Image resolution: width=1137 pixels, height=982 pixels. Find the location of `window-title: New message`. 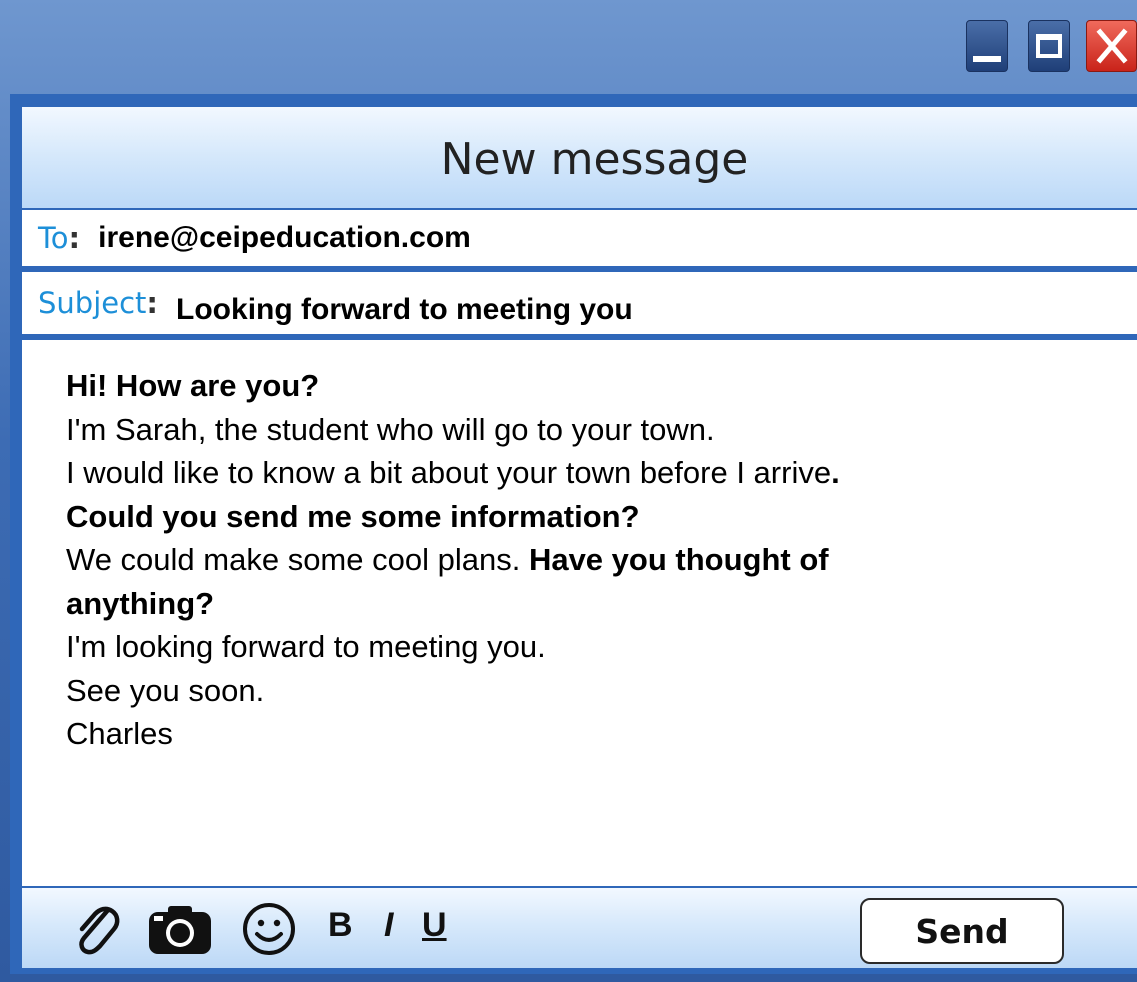

window-title: New message is located at coordinates (594, 159).